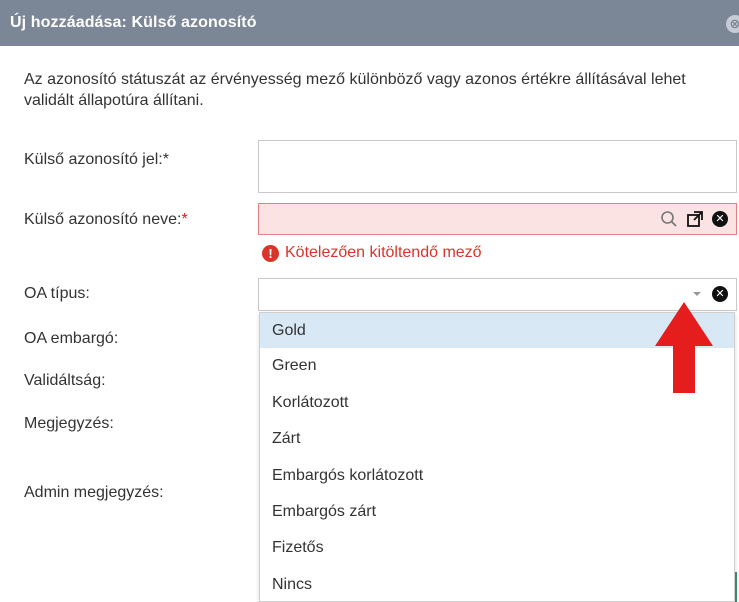 The image size is (739, 602). What do you see at coordinates (69, 423) in the screenshot?
I see `note-label: Megjegyzés:` at bounding box center [69, 423].